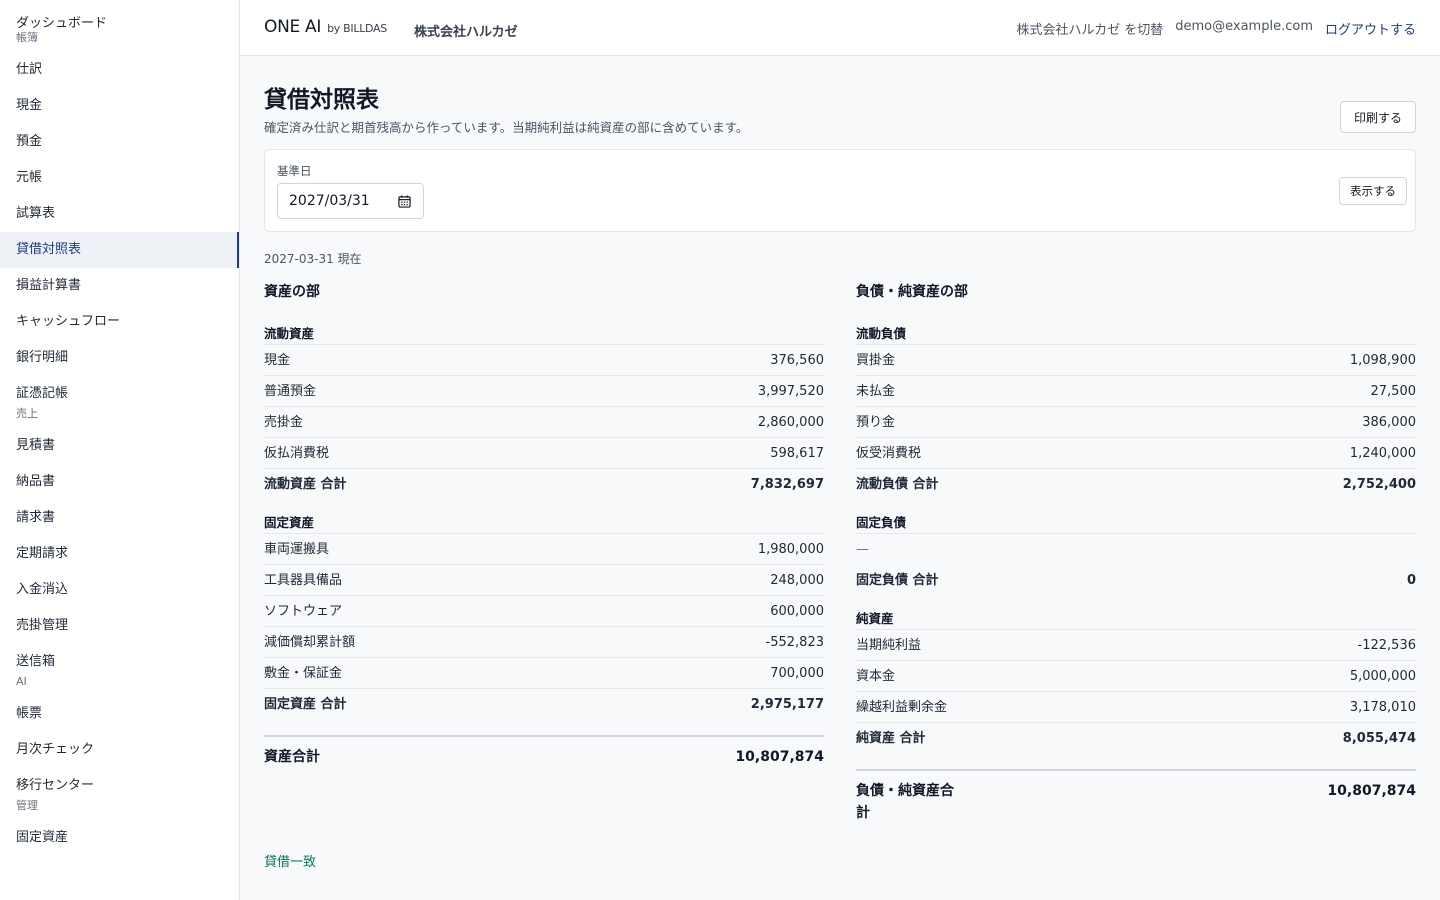 This screenshot has width=1440, height=900. I want to click on liabilities-grand-total: 負債・純資産合計 10,807,874, so click(1136, 796).